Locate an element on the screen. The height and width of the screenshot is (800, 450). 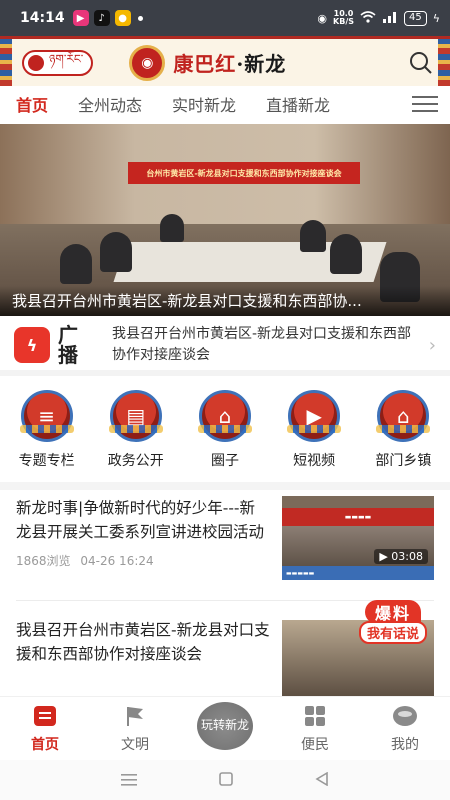
hero-meeting-banner: 台州市黄岩区-新龙县对口支援和东西部协作对接座谈会 is located at coordinates (244, 173).